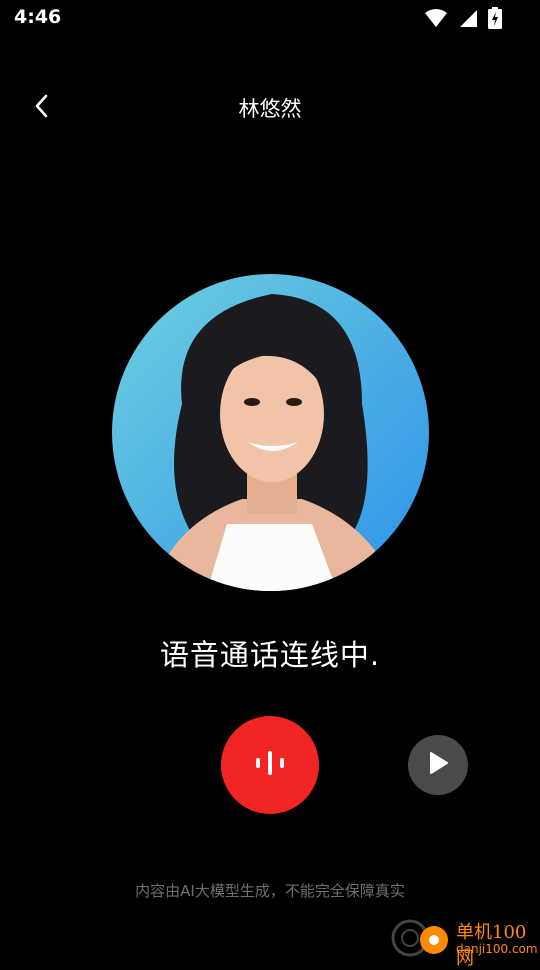 The width and height of the screenshot is (540, 970). I want to click on wifi-icon, so click(436, 20).